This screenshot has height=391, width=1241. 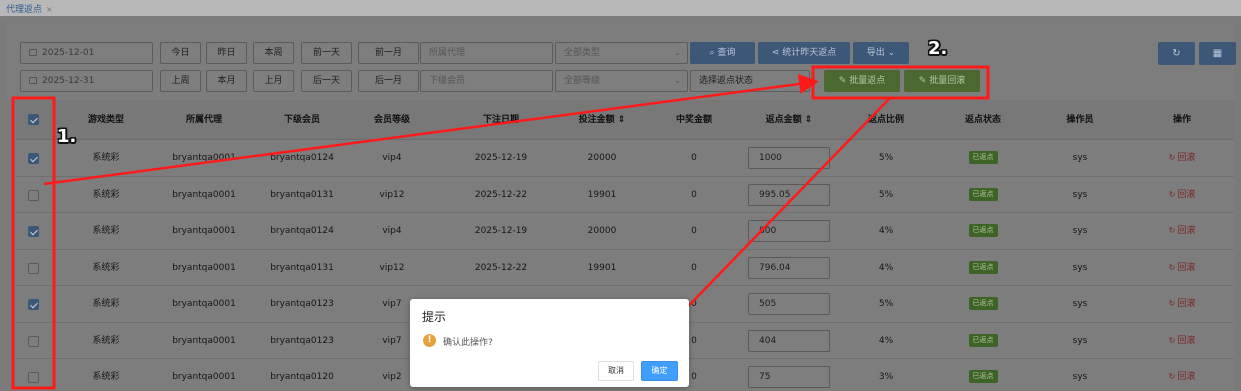 What do you see at coordinates (434, 317) in the screenshot?
I see `dialog-title: 提示` at bounding box center [434, 317].